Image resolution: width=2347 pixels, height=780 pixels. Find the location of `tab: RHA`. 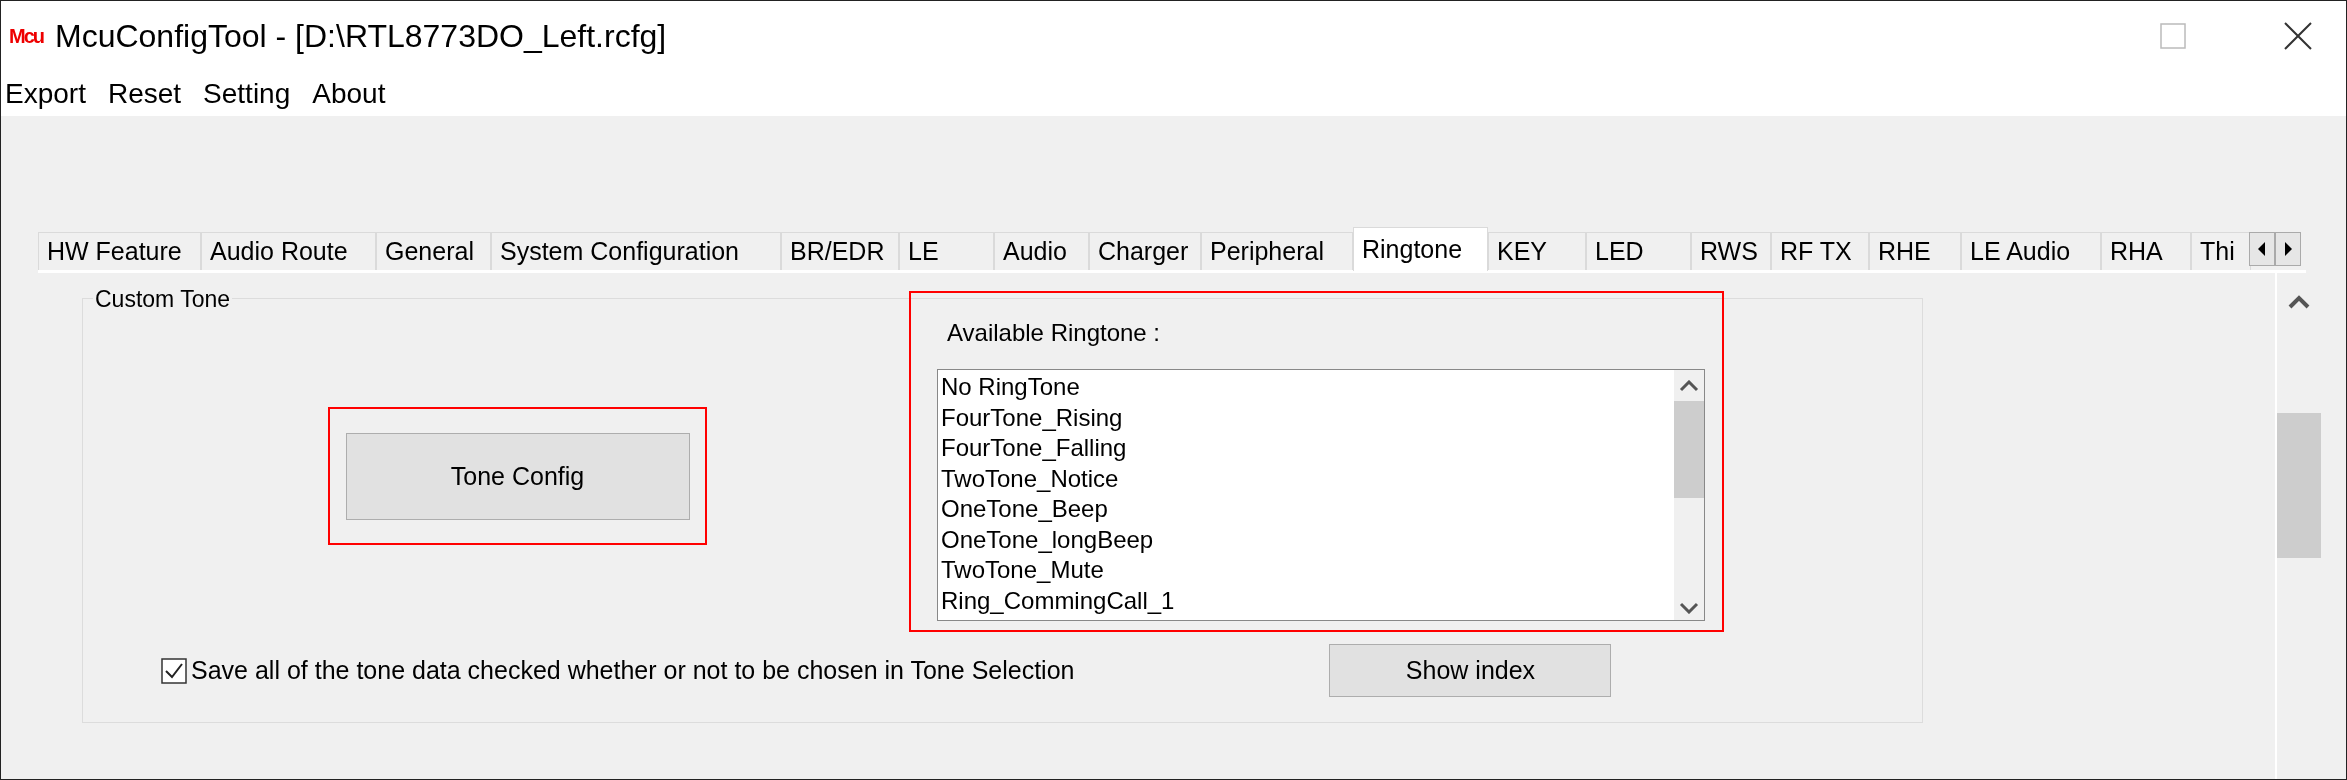

tab: RHA is located at coordinates (2146, 251).